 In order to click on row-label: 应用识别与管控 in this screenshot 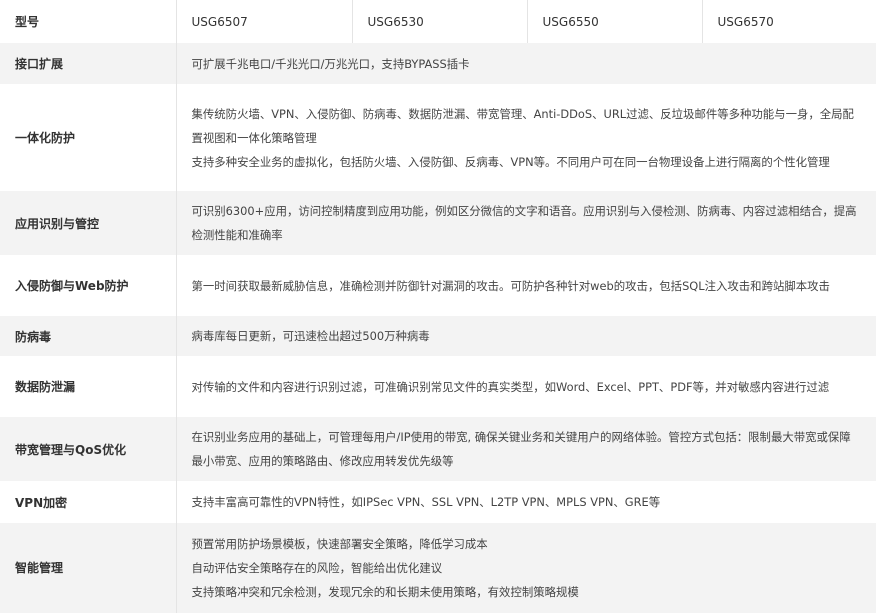, I will do `click(88, 223)`.